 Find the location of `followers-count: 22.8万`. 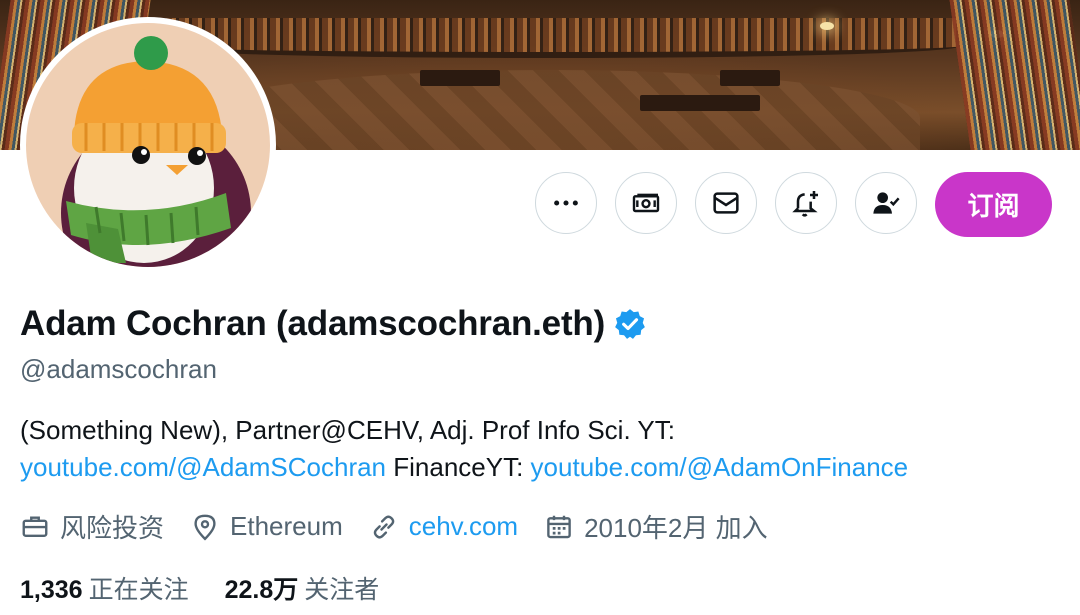

followers-count: 22.8万 is located at coordinates (261, 590).